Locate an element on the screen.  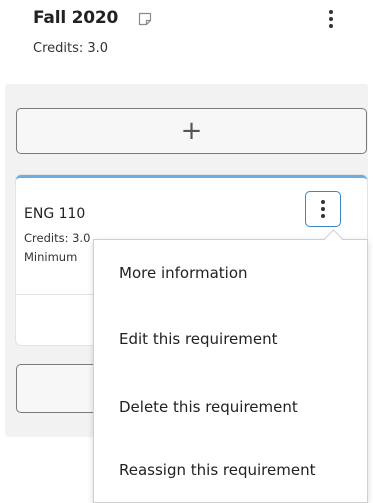
course-minimum: Minimum is located at coordinates (51, 257).